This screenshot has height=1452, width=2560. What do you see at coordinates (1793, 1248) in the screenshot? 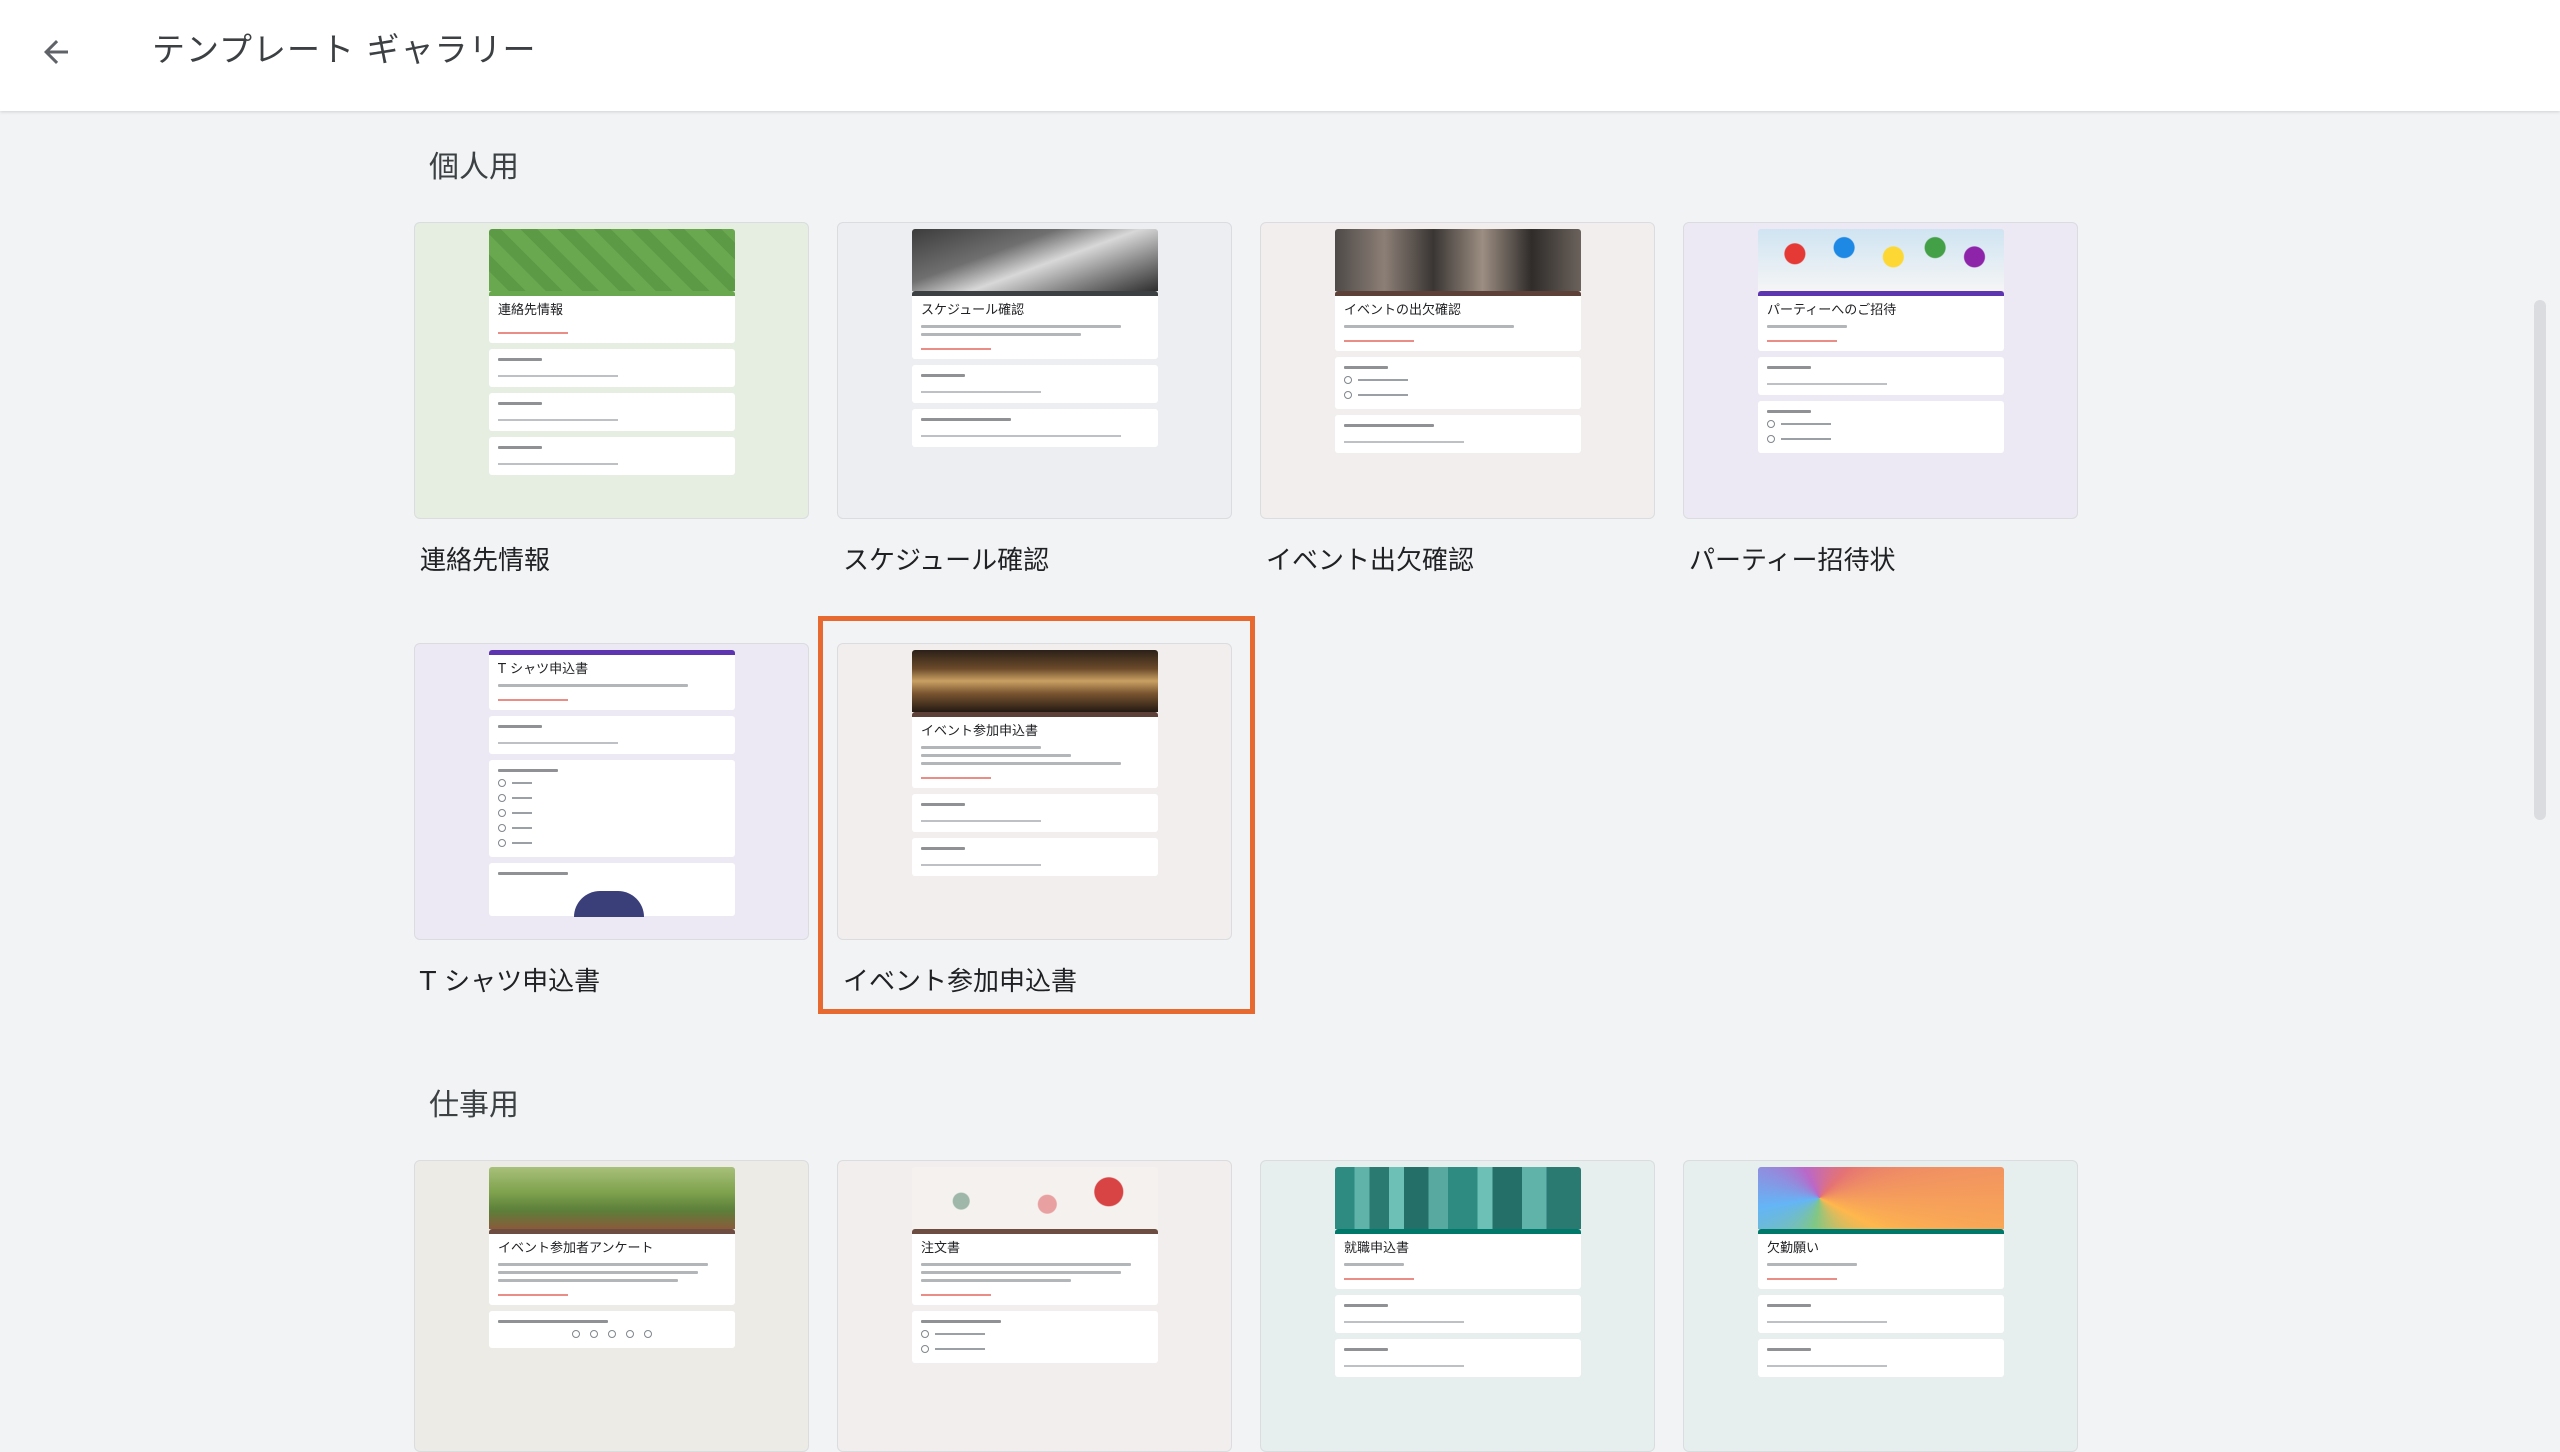
I see `form-title: 欠勤願い` at bounding box center [1793, 1248].